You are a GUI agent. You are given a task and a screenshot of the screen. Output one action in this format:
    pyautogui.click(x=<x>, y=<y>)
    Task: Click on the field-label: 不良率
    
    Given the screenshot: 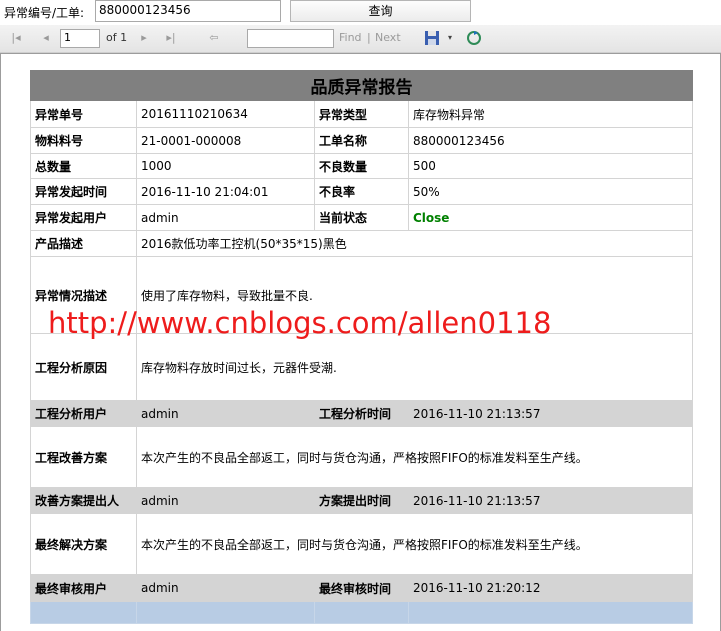 What is the action you would take?
    pyautogui.click(x=361, y=191)
    